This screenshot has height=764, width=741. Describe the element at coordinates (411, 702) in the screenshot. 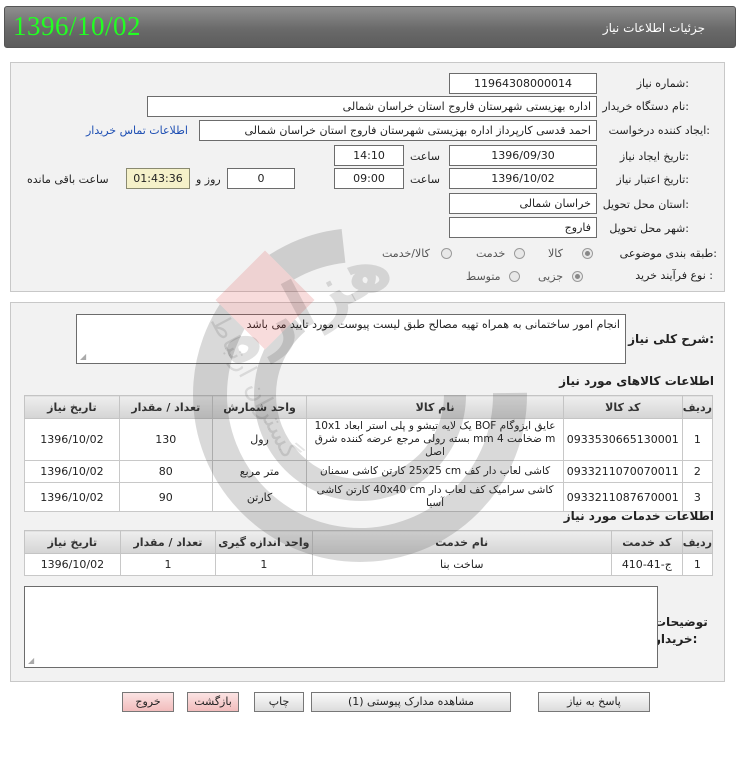

I see `view-attachments-button: مشاهده مدارک پیوستی (1)` at that location.